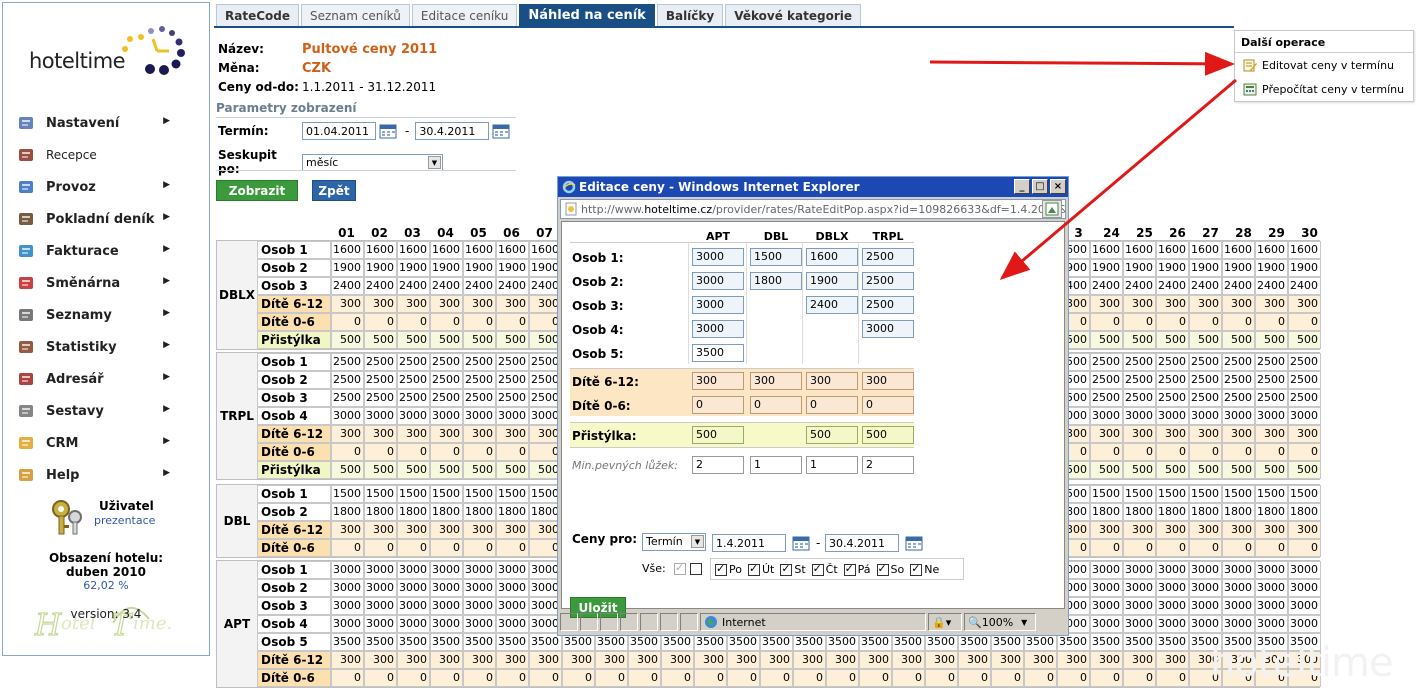  Describe the element at coordinates (110, 347) in the screenshot. I see `sidebar-item-7: Statistiky ▶` at that location.